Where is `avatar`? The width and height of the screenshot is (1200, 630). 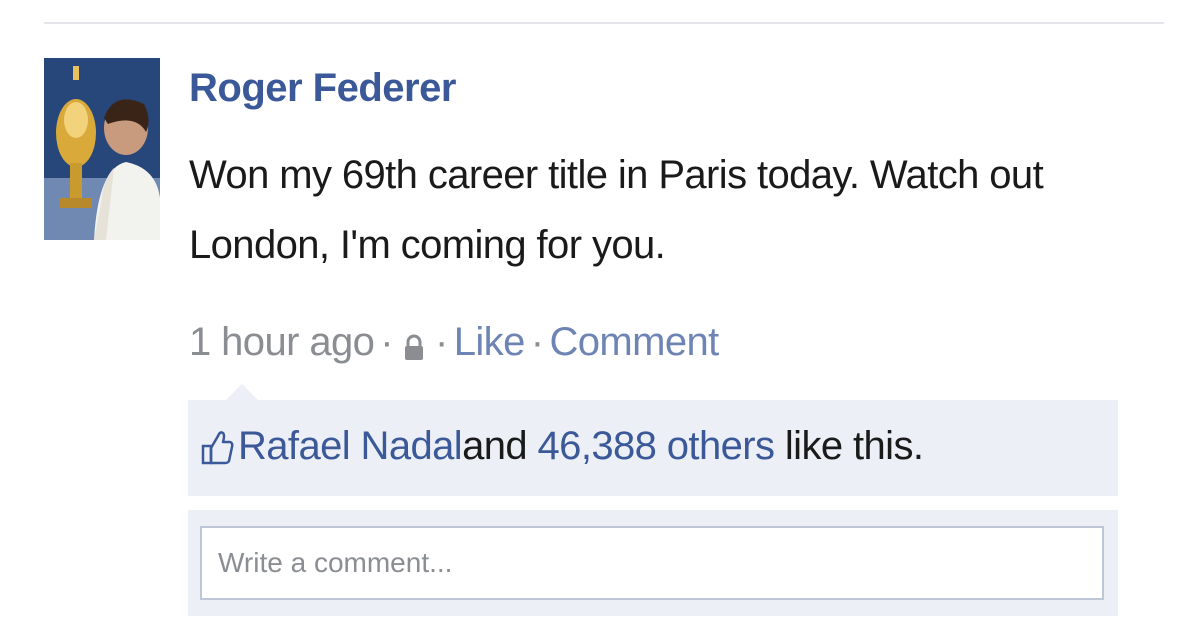 avatar is located at coordinates (102, 149).